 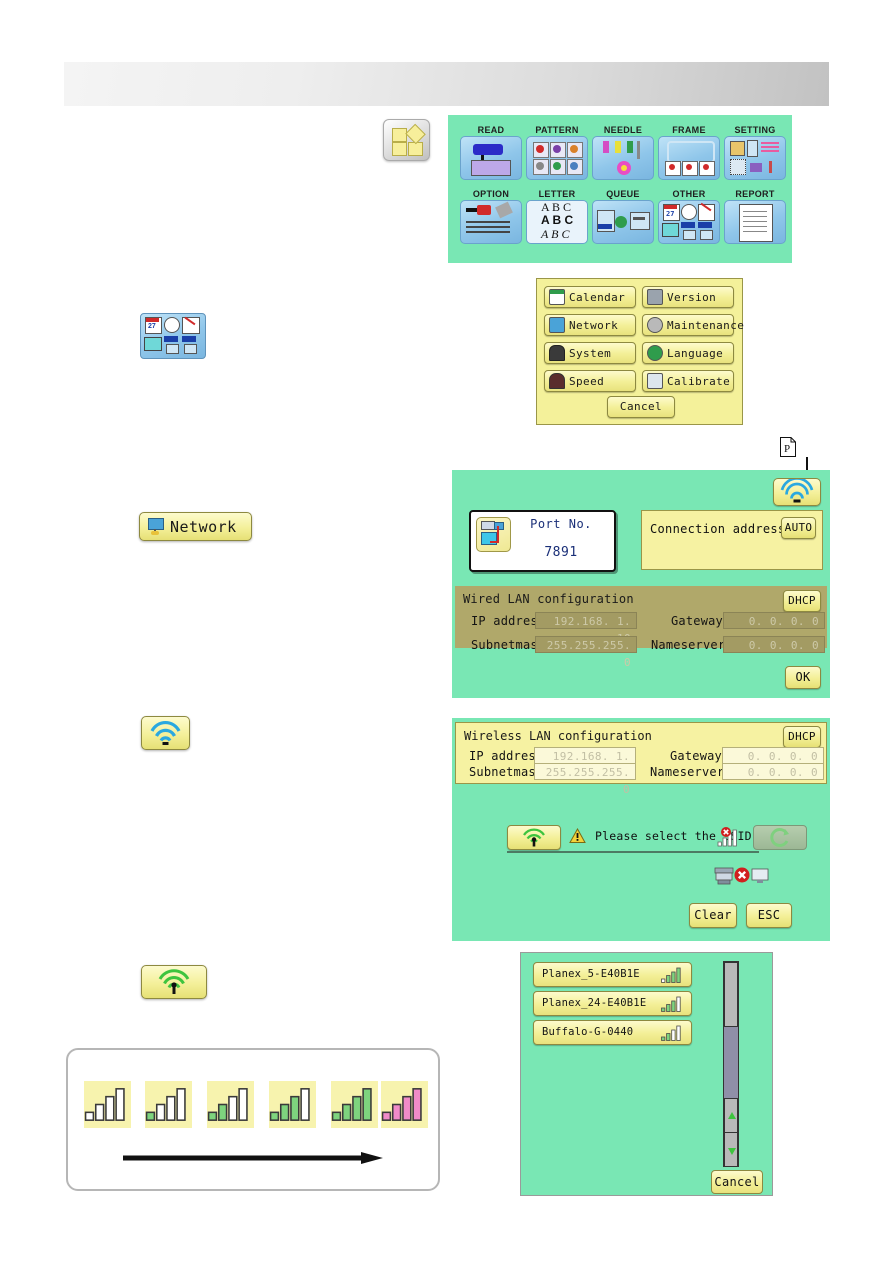 What do you see at coordinates (802, 737) in the screenshot?
I see `wireless-dhcp-button: DHCP` at bounding box center [802, 737].